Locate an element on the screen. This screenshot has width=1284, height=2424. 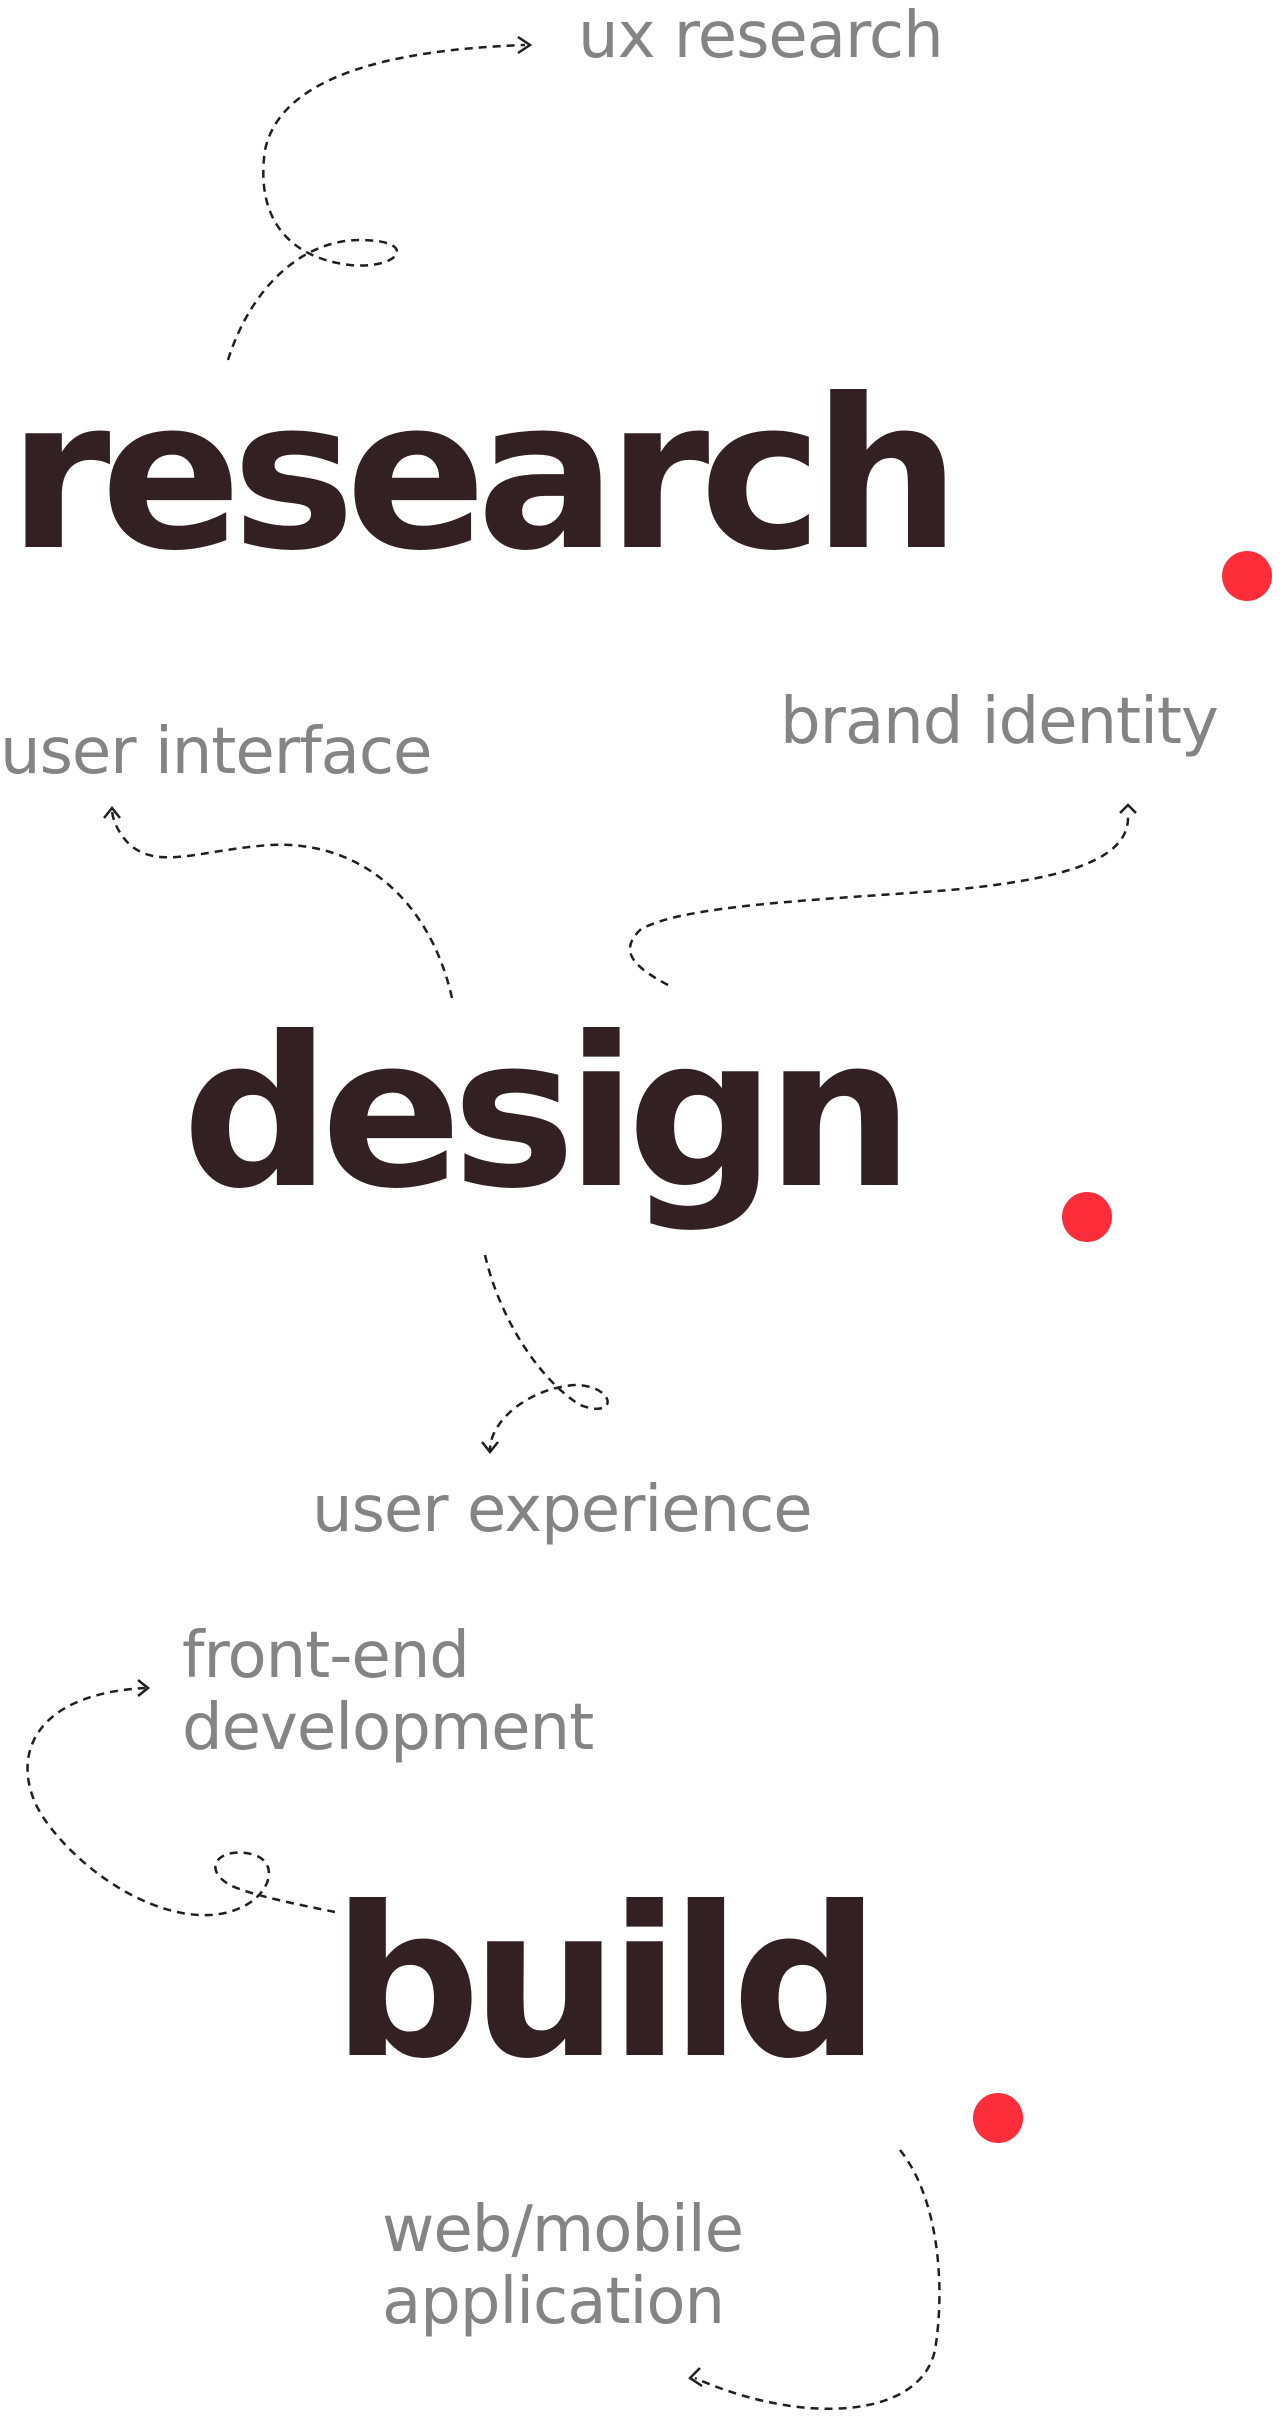
subtopic-web-mobile-application: web/mobile application is located at coordinates (563, 2266).